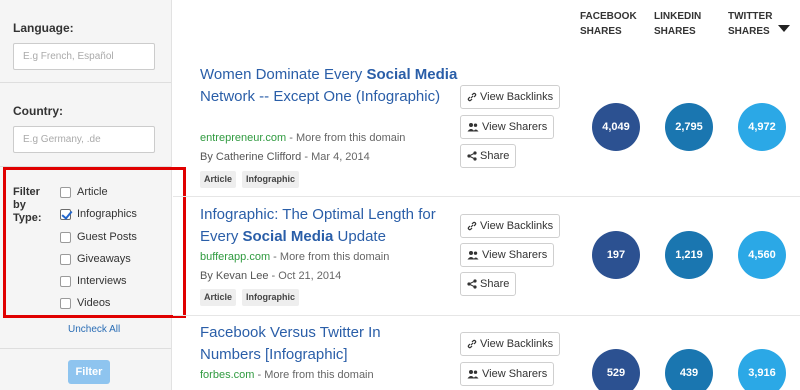  Describe the element at coordinates (89, 372) in the screenshot. I see `filter-button: Filter` at that location.